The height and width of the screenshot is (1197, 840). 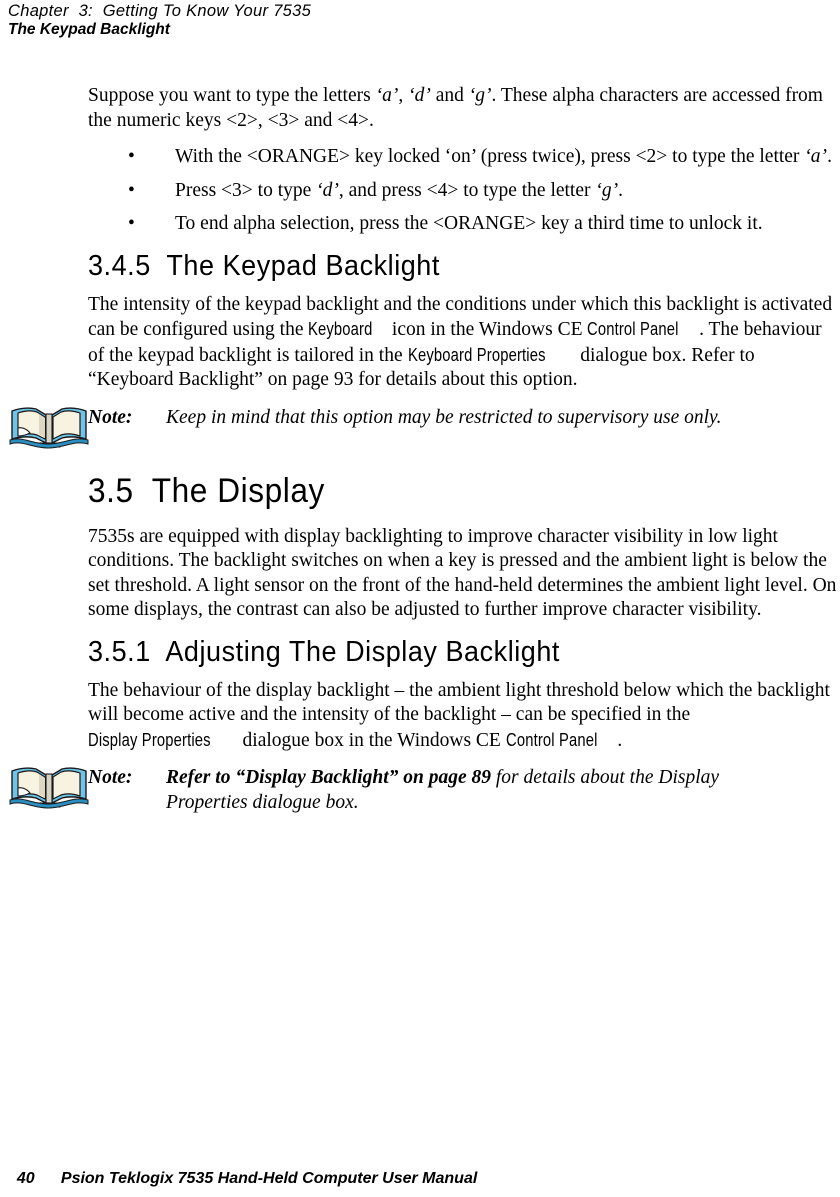 I want to click on list-item-text-mid: , and press <4> to type the letter, so click(x=467, y=190).